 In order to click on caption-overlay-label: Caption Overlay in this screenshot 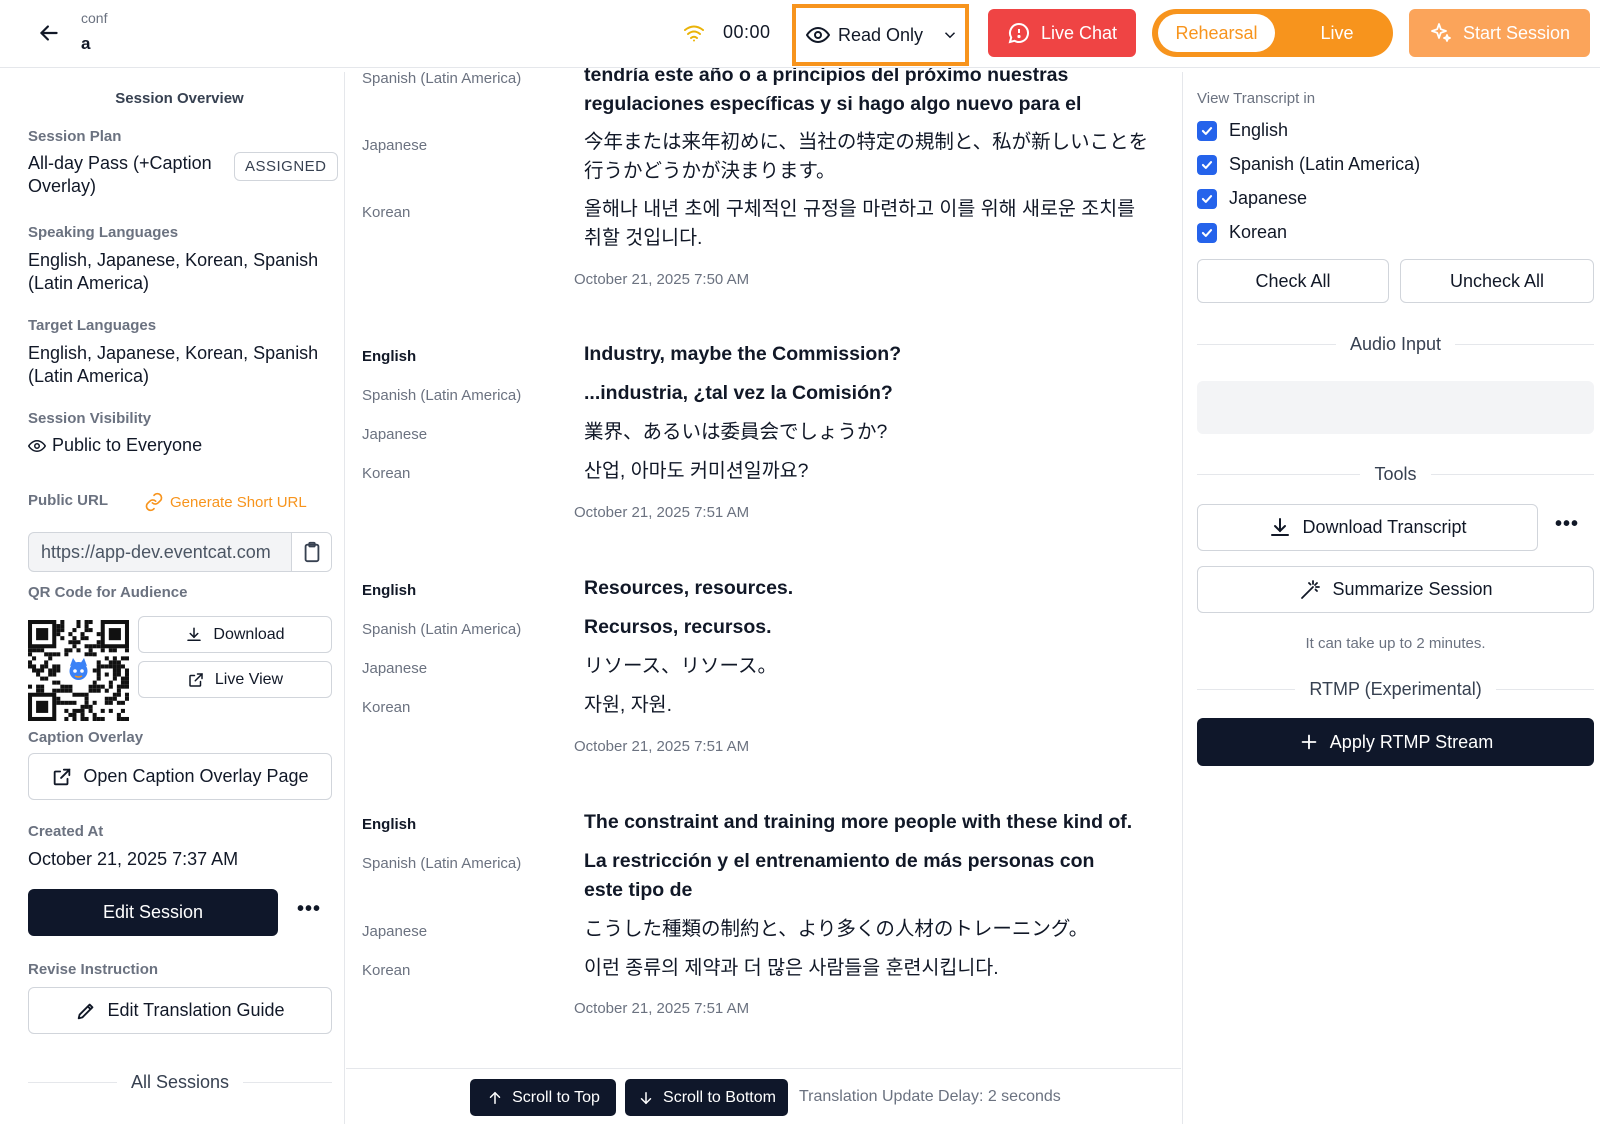, I will do `click(86, 737)`.